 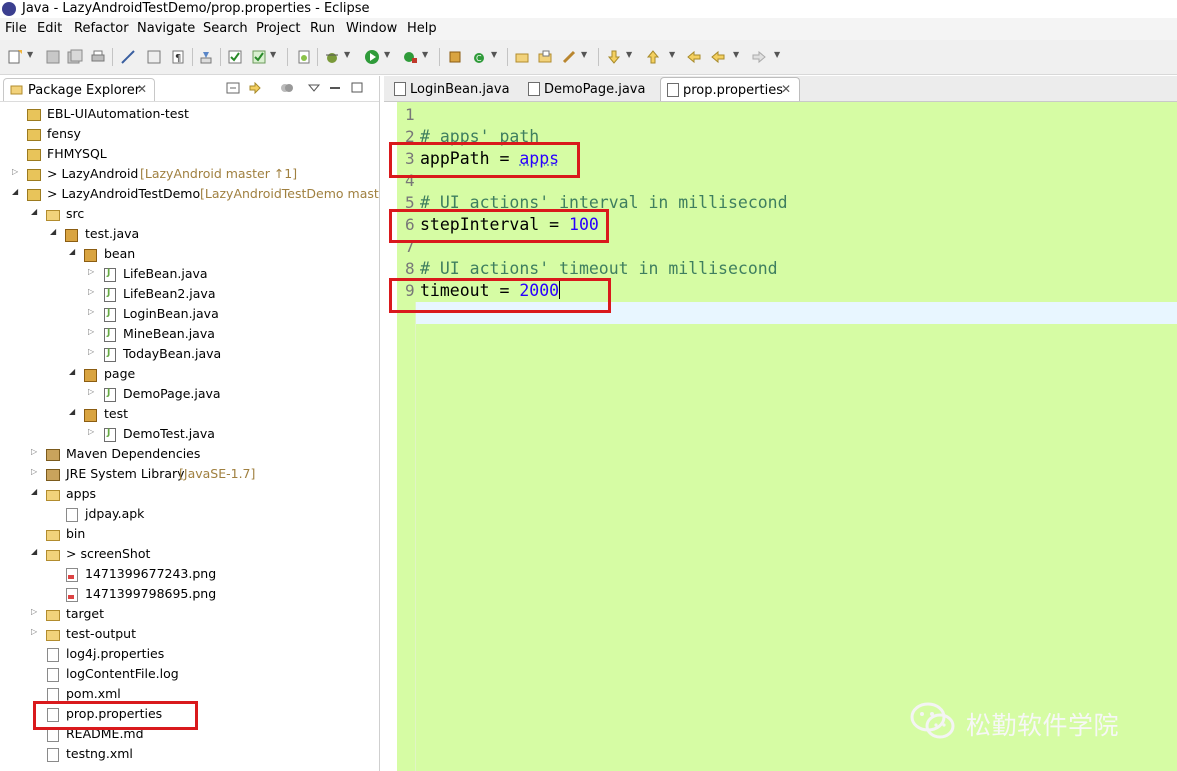 What do you see at coordinates (287, 88) in the screenshot?
I see `focus-icon` at bounding box center [287, 88].